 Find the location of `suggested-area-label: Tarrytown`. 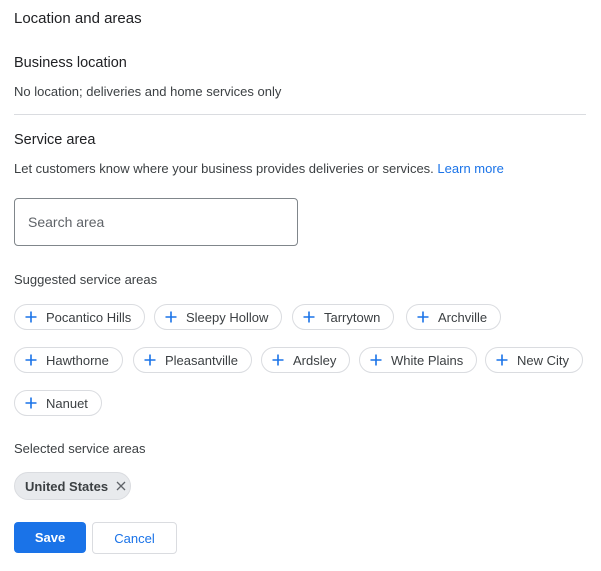

suggested-area-label: Tarrytown is located at coordinates (352, 317).